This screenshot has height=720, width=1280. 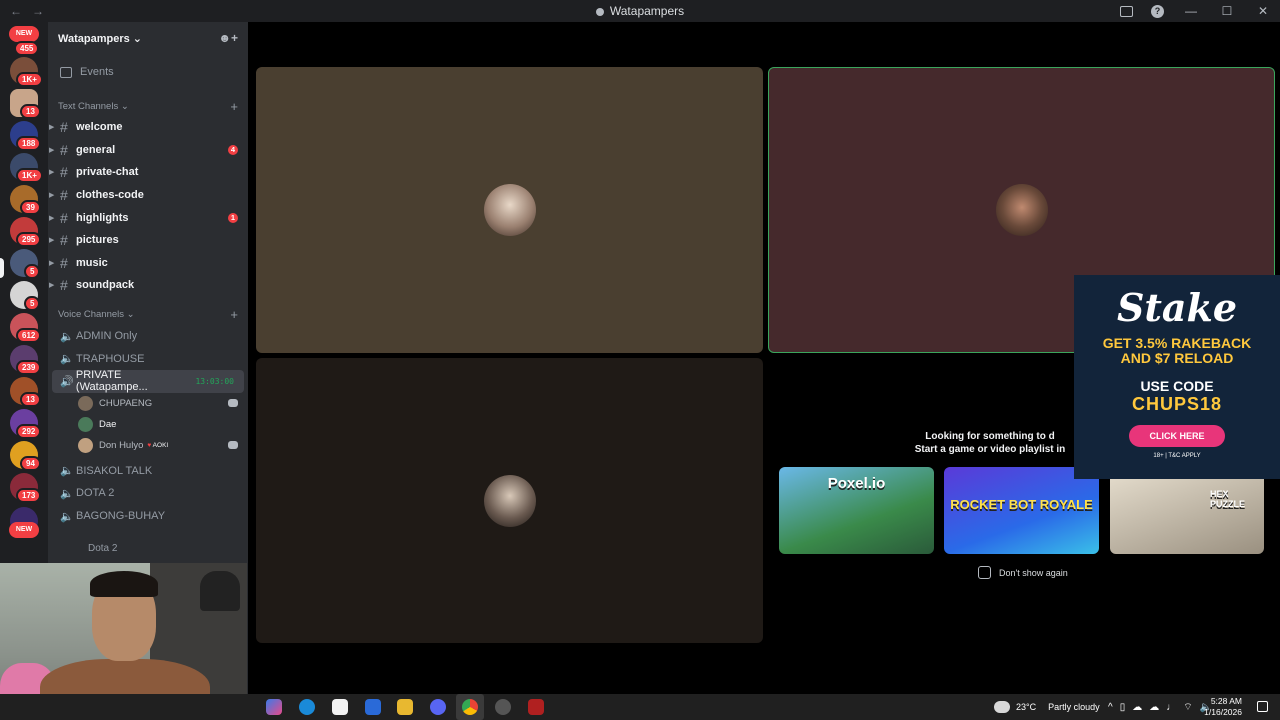 What do you see at coordinates (107, 336) in the screenshot?
I see `voice-channel-label: ADMIN Only` at bounding box center [107, 336].